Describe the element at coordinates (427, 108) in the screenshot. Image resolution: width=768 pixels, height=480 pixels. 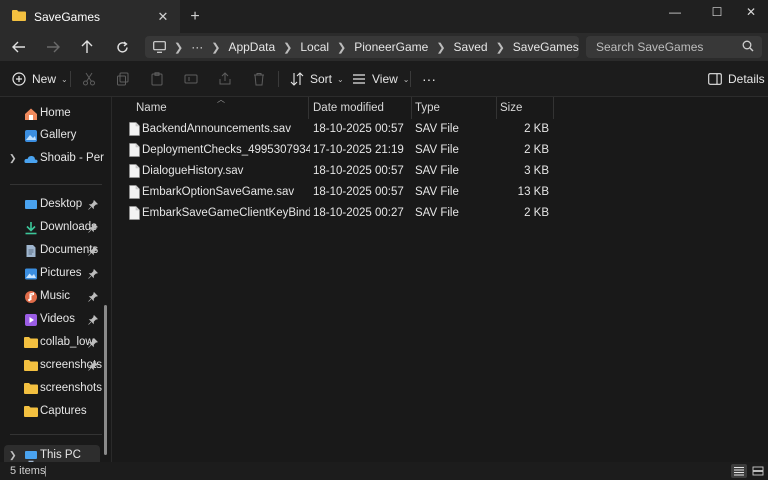
I see `column-header-type: Type` at that location.